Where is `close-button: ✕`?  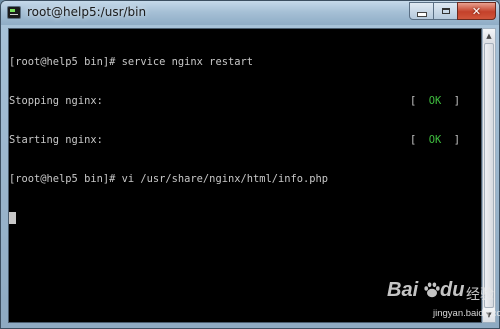
close-button: ✕ is located at coordinates (476, 11).